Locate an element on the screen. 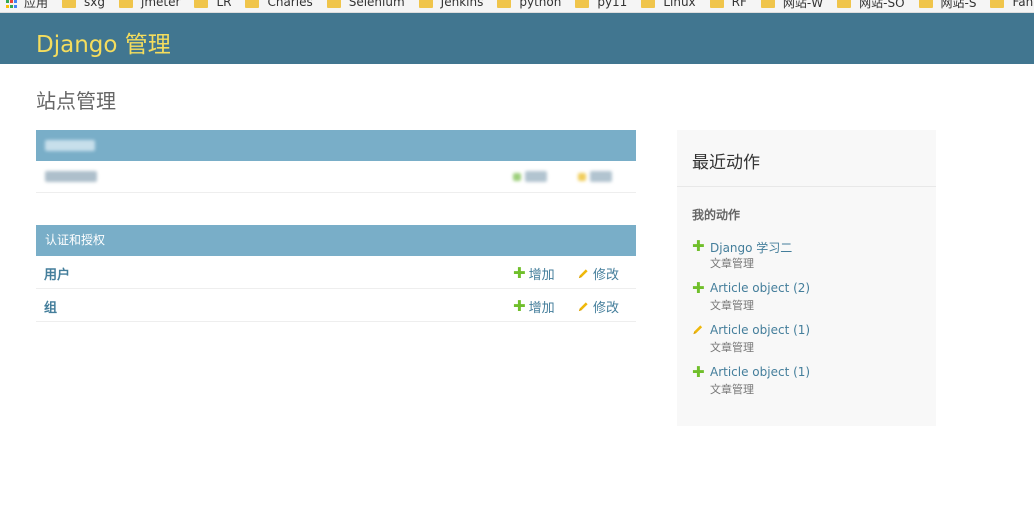 This screenshot has height=517, width=1034. bookmark-folder: 网站-S is located at coordinates (947, 5).